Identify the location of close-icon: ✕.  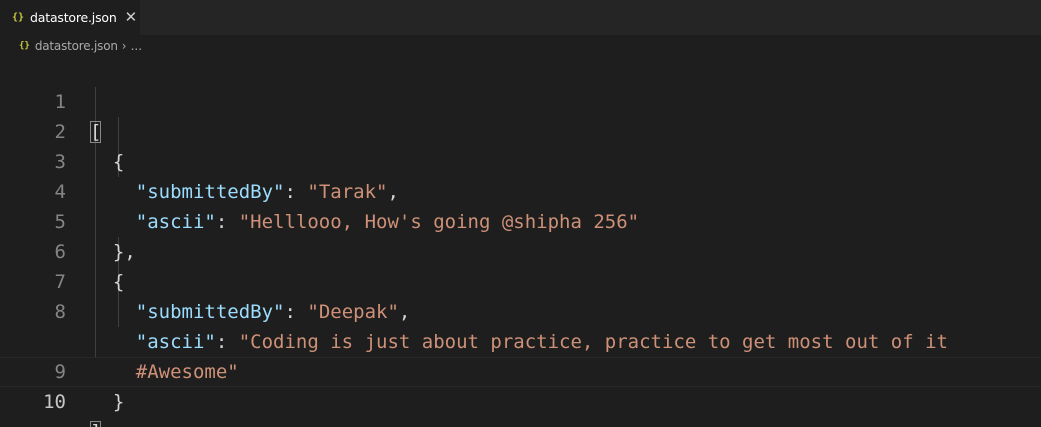
(131, 17).